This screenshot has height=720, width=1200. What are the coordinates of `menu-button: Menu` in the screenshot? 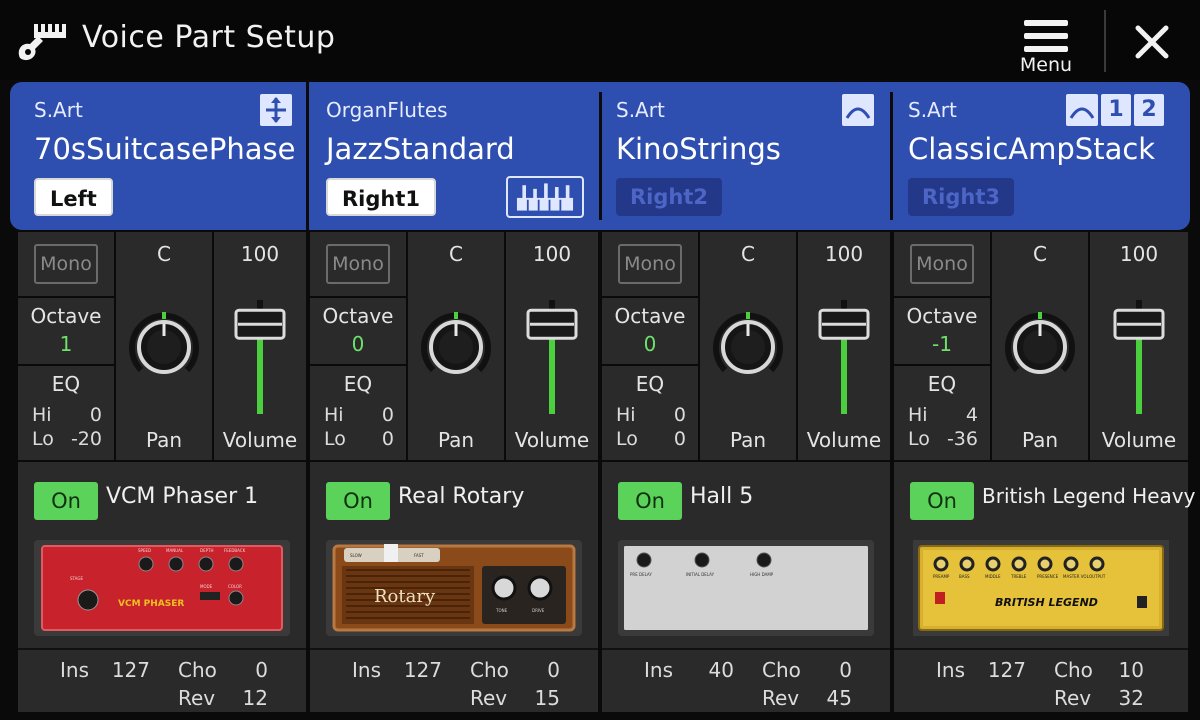 It's located at (1046, 44).